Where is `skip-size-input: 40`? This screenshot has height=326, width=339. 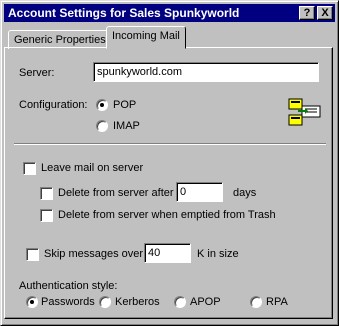
skip-size-input: 40 is located at coordinates (167, 253).